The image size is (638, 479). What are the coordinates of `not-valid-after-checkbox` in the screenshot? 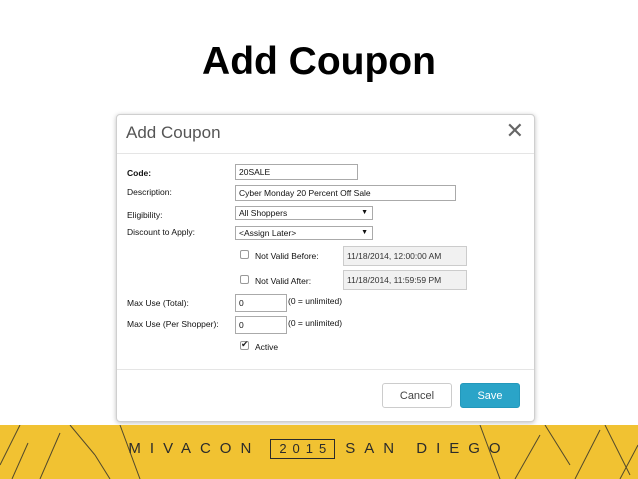 It's located at (244, 279).